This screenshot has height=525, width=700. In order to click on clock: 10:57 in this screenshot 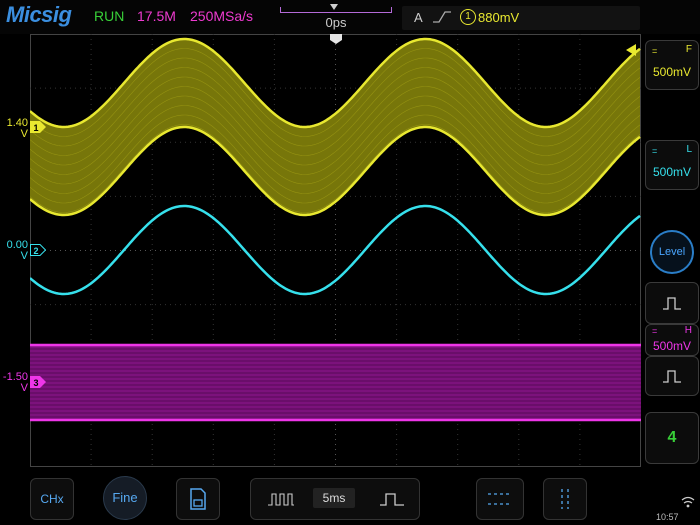, I will do `click(667, 517)`.